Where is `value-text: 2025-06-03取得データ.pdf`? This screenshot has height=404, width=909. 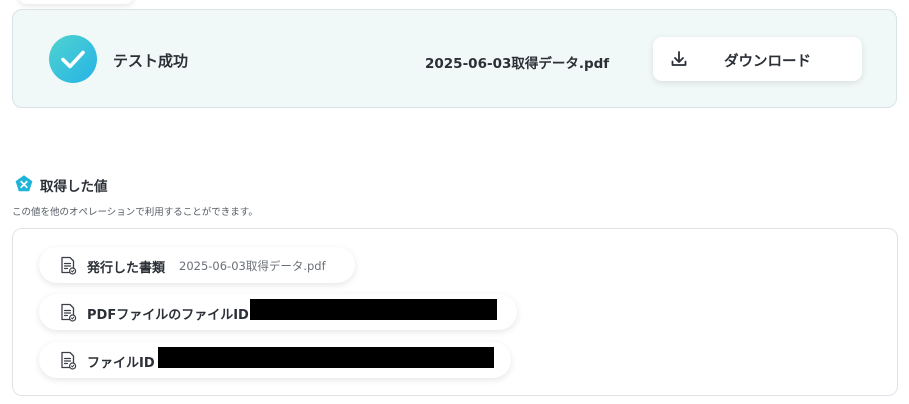
value-text: 2025-06-03取得データ.pdf is located at coordinates (252, 266).